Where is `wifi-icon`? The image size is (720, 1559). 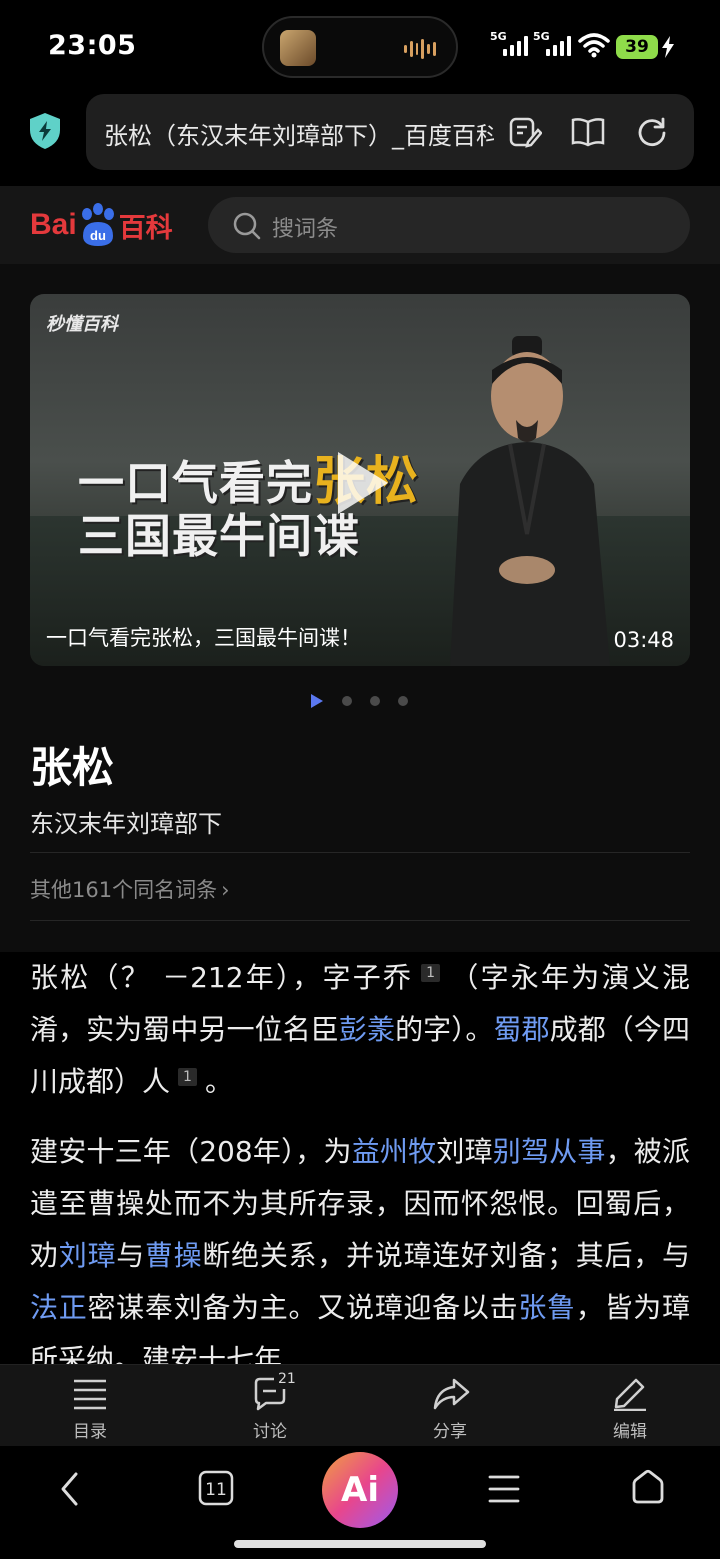
wifi-icon is located at coordinates (594, 45).